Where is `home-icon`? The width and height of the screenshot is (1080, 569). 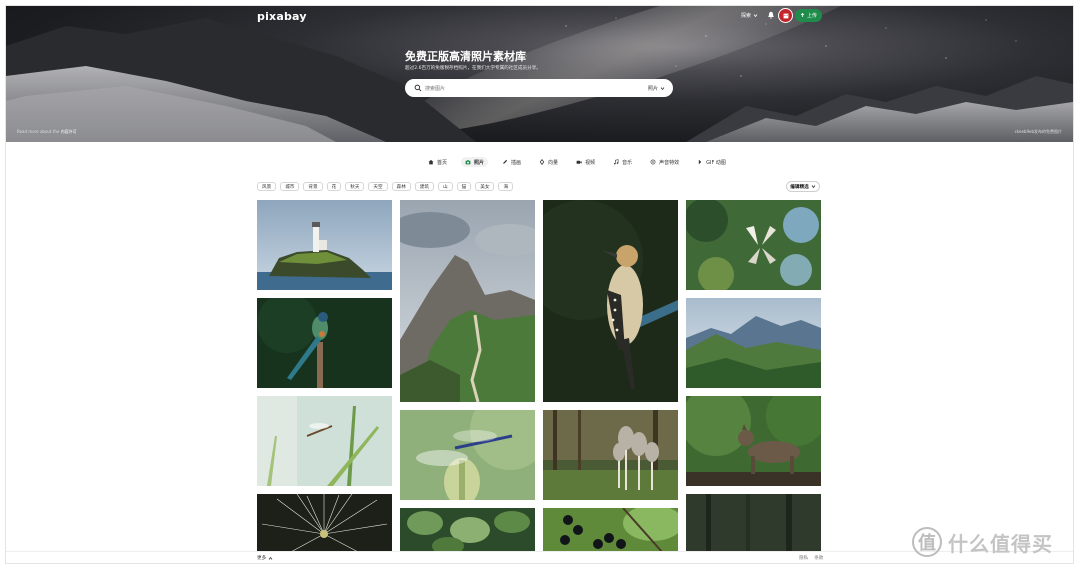 home-icon is located at coordinates (431, 162).